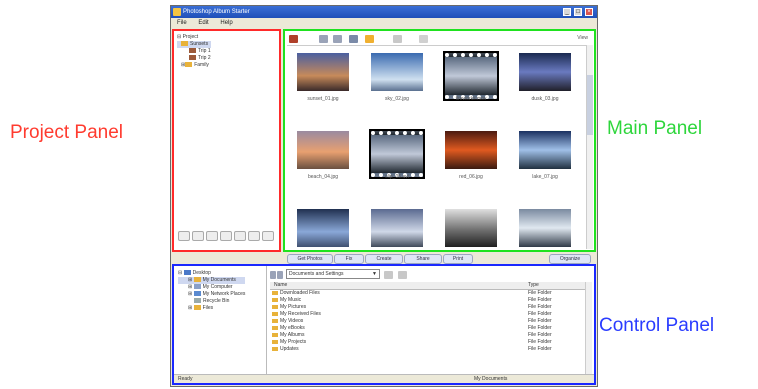 This screenshot has height=389, width=758. I want to click on file-row: Updates File Folder, so click(428, 349).